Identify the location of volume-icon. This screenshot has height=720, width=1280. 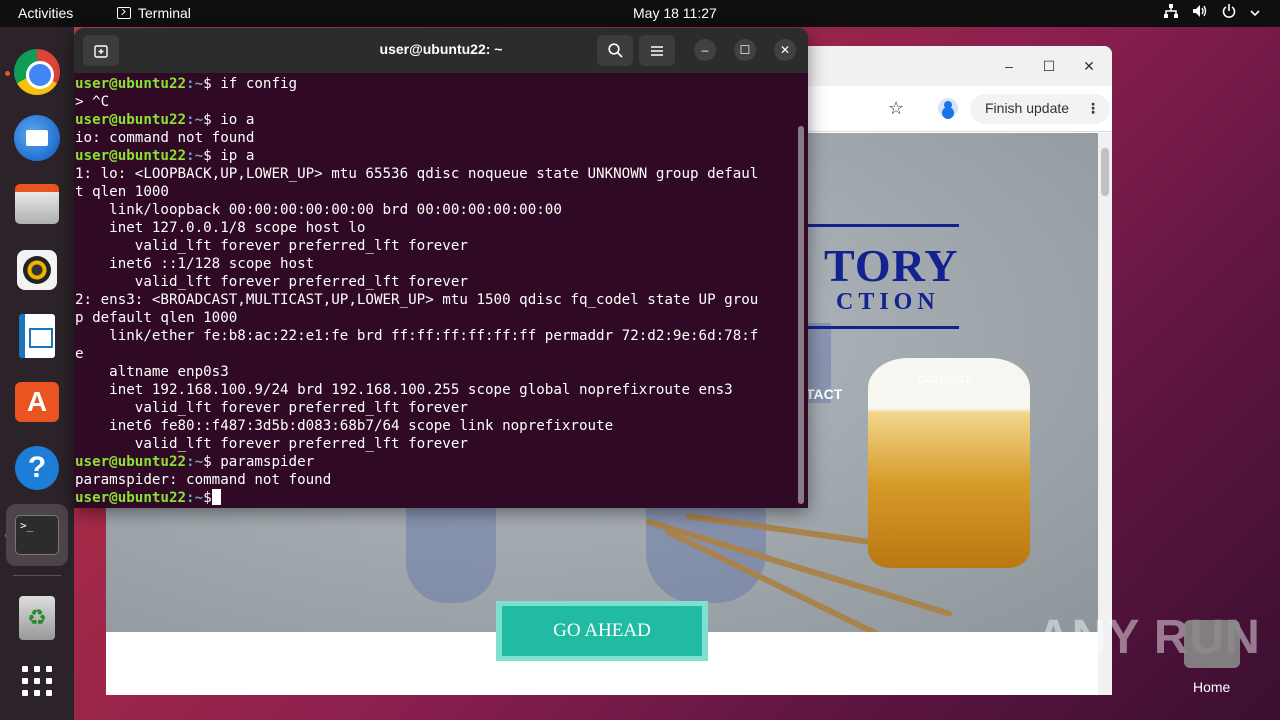
(1200, 12).